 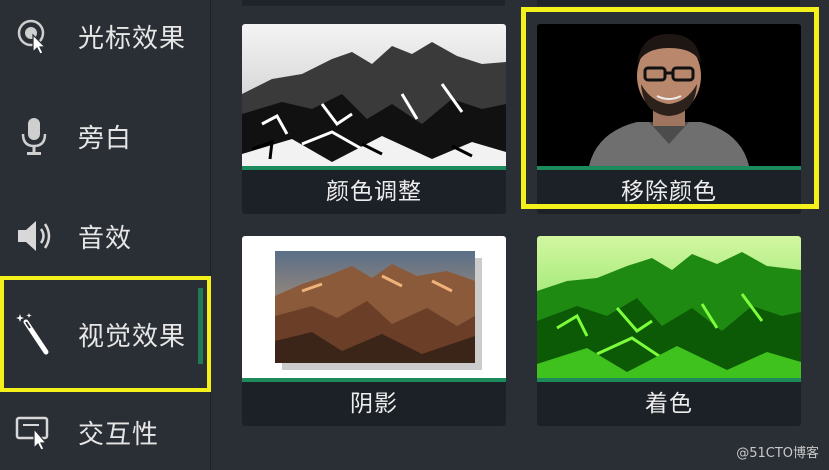 What do you see at coordinates (669, 404) in the screenshot?
I see `tile-label: 着色` at bounding box center [669, 404].